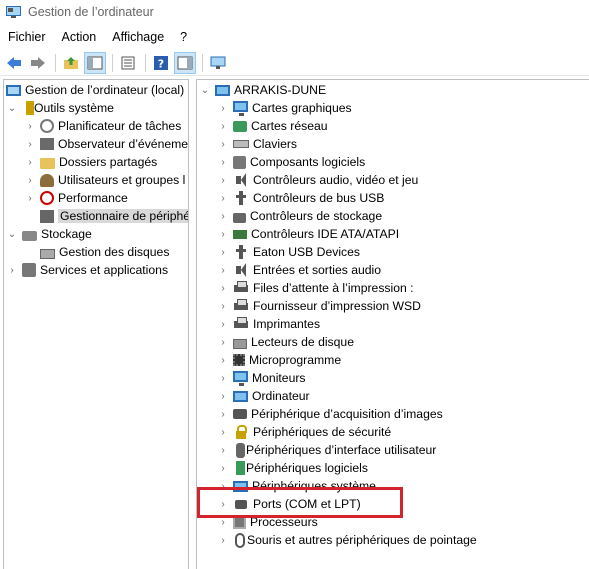 This screenshot has width=589, height=569. I want to click on tree-item-task-scheduler: › Planificateur de tâches, so click(102, 126).